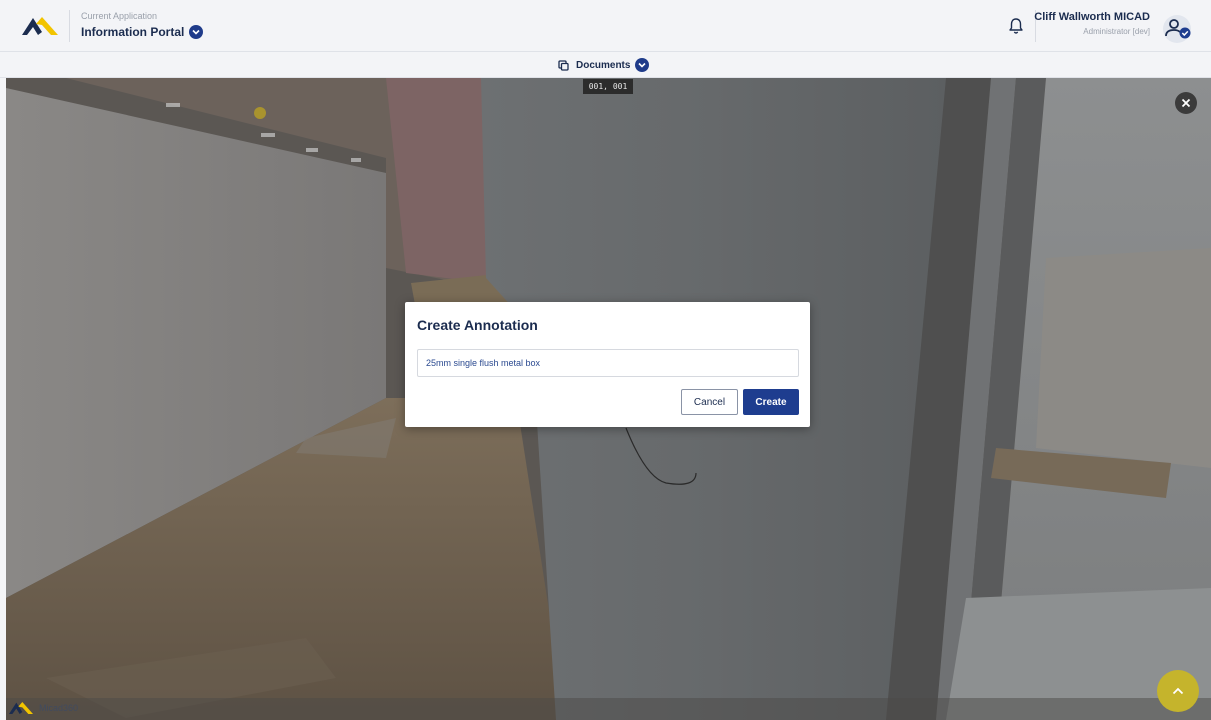 The width and height of the screenshot is (1211, 720). What do you see at coordinates (771, 402) in the screenshot?
I see `create-button: Create` at bounding box center [771, 402].